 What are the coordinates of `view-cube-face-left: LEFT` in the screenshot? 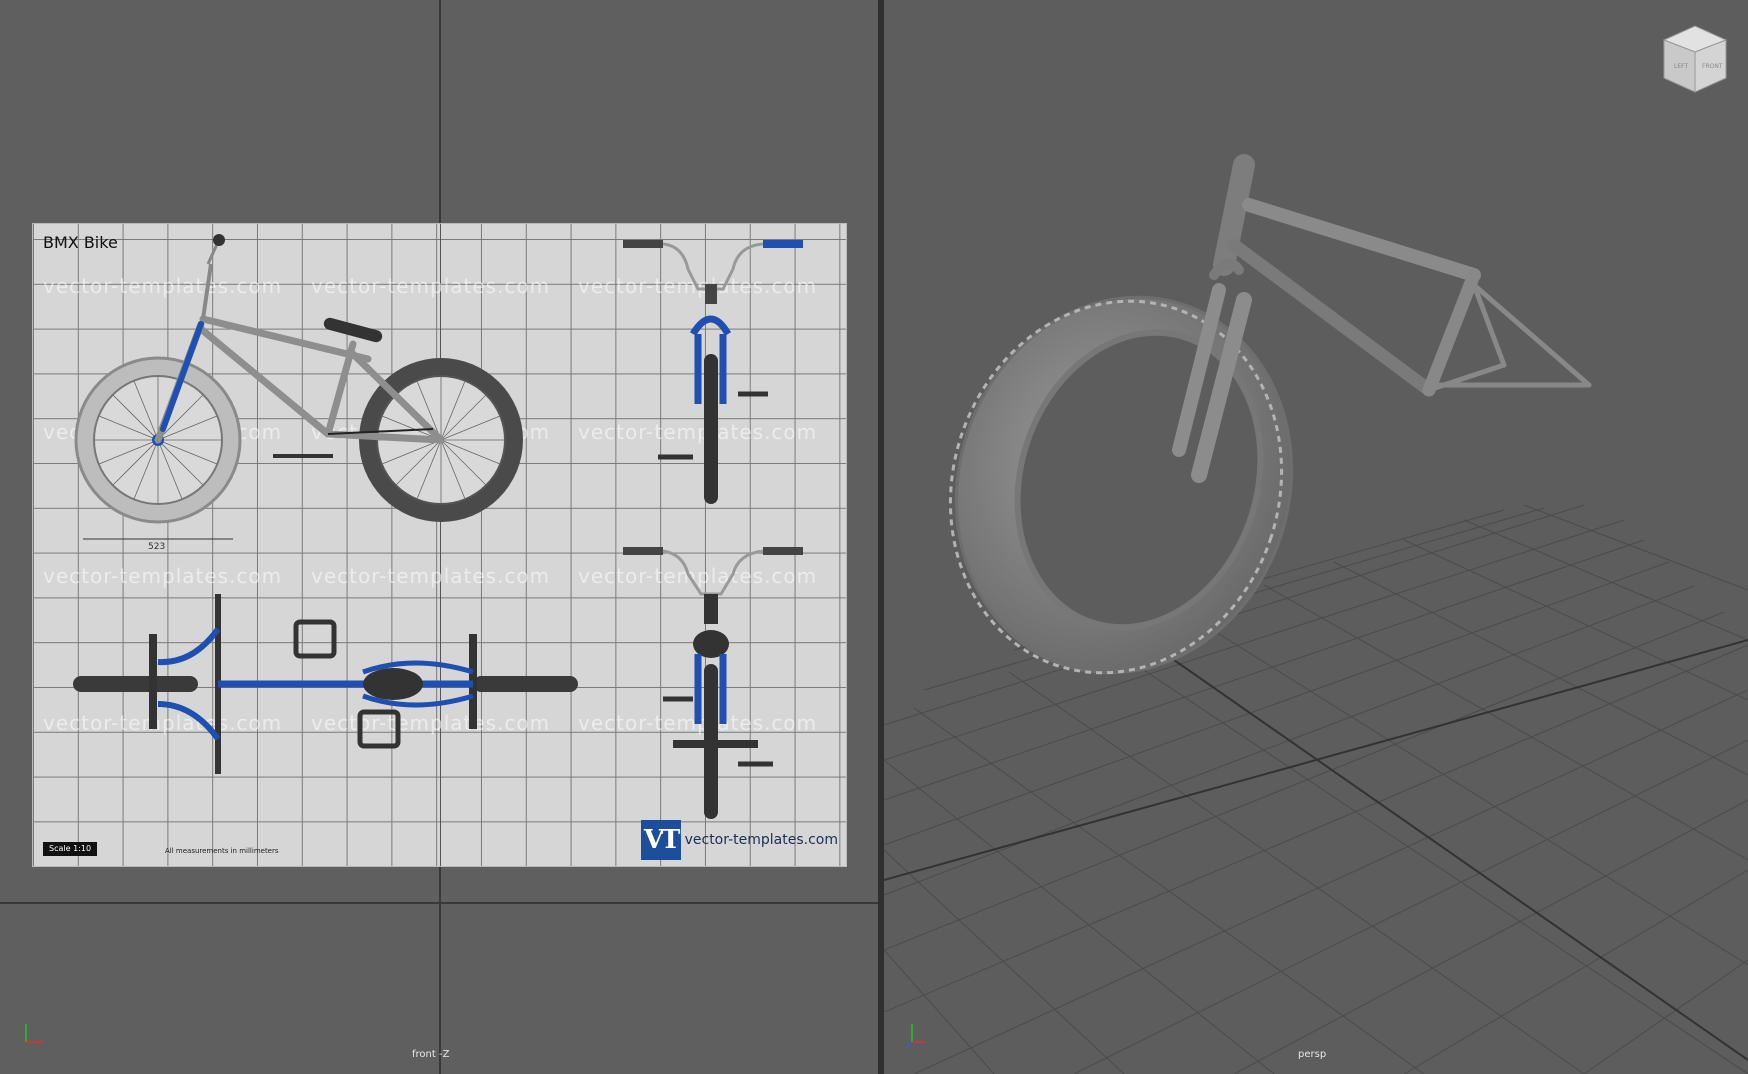 It's located at (1681, 66).